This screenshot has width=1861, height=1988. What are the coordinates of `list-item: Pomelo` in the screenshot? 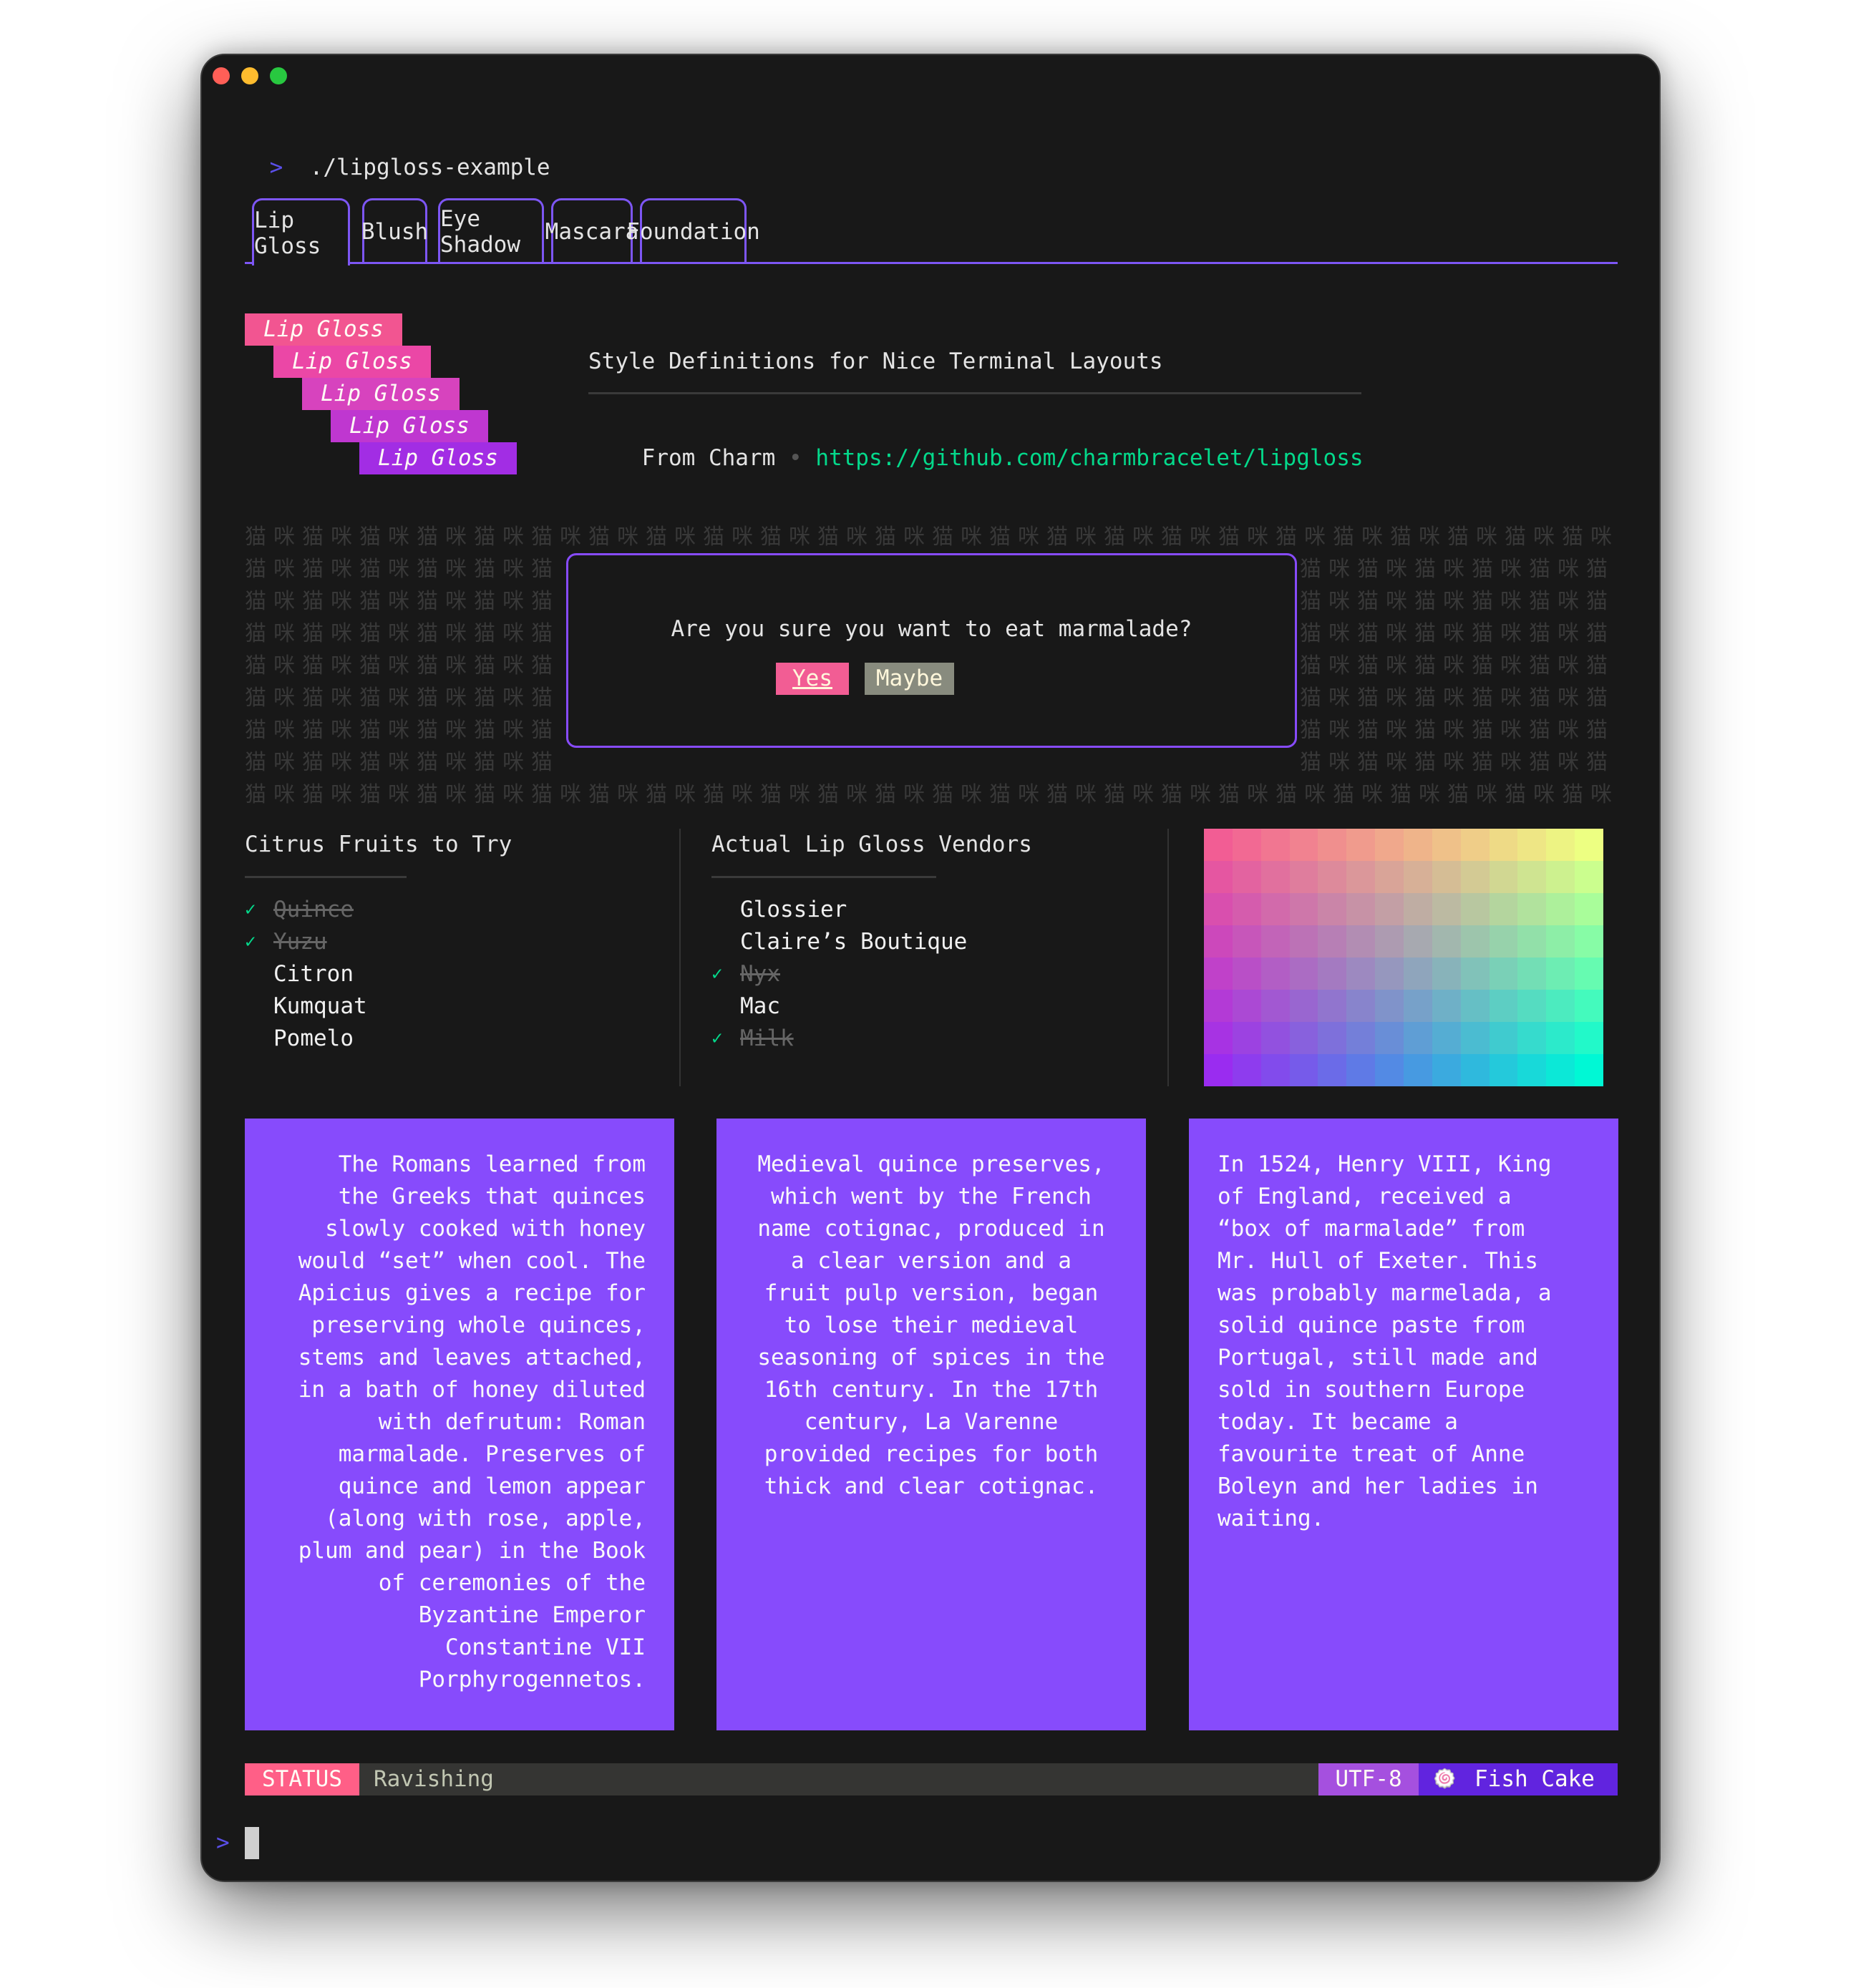 It's located at (314, 1039).